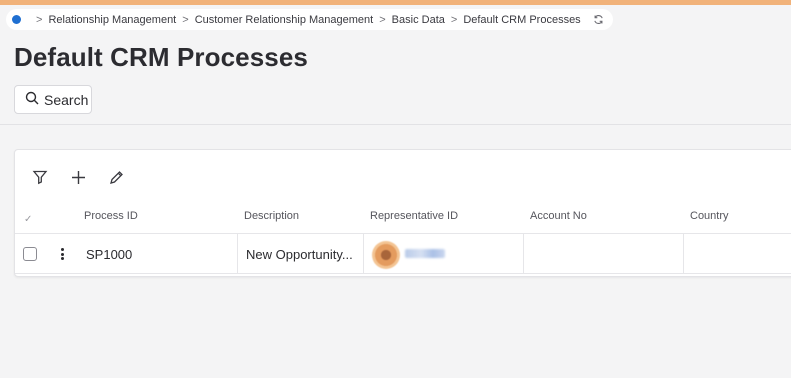 This screenshot has width=791, height=378. I want to click on top-accent-bar, so click(395, 2).